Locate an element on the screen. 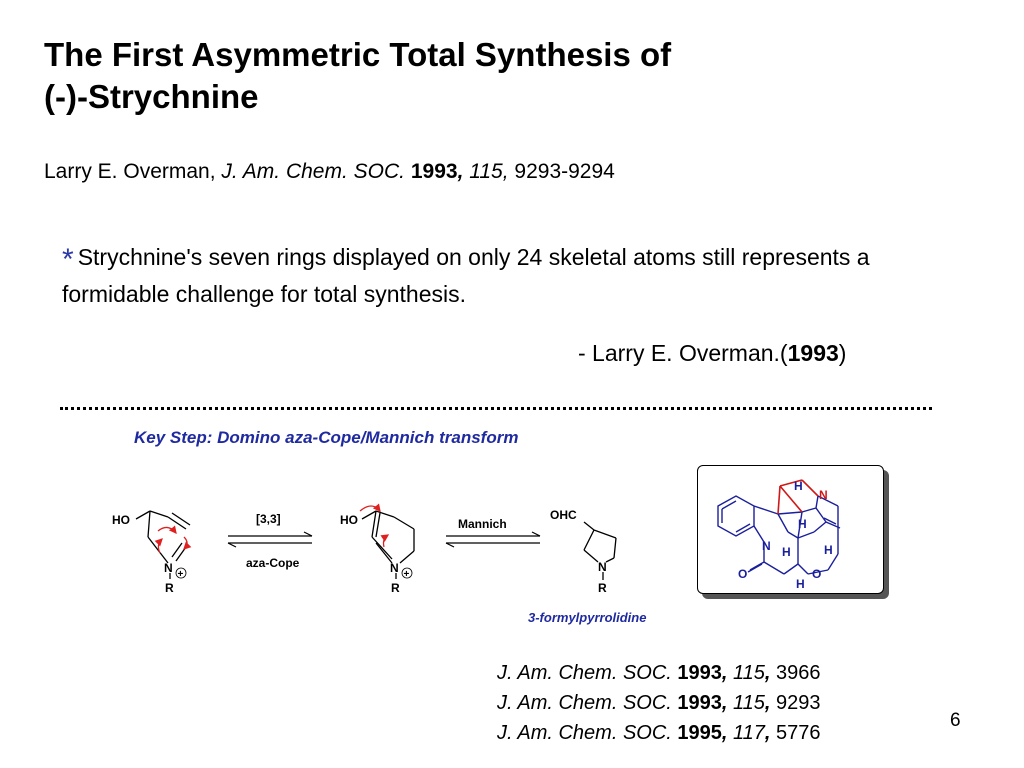  title-line-2: (-)-Strychnine is located at coordinates (151, 96).